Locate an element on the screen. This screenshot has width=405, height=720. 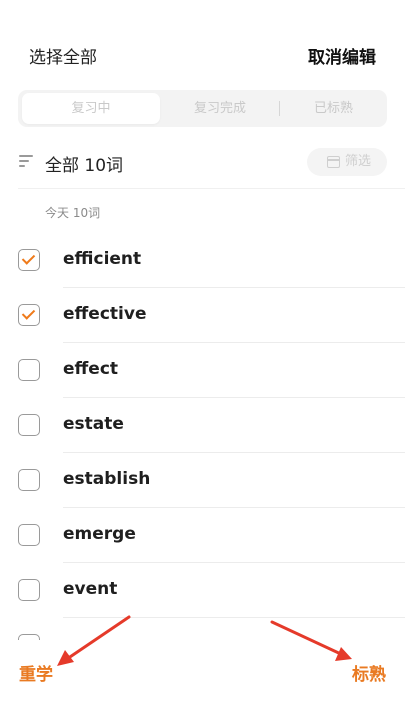
bottom-action-bar: 重学 标熟 is located at coordinates (202, 680).